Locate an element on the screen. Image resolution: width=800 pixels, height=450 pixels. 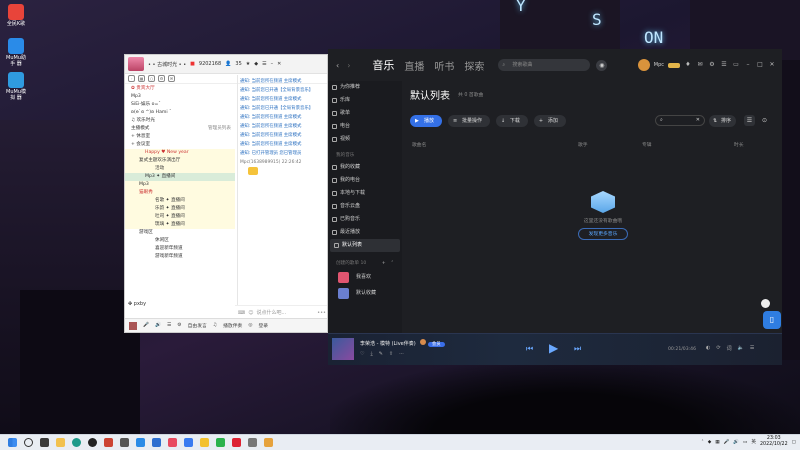
search-icon: ○ is located at coordinates (151, 78).